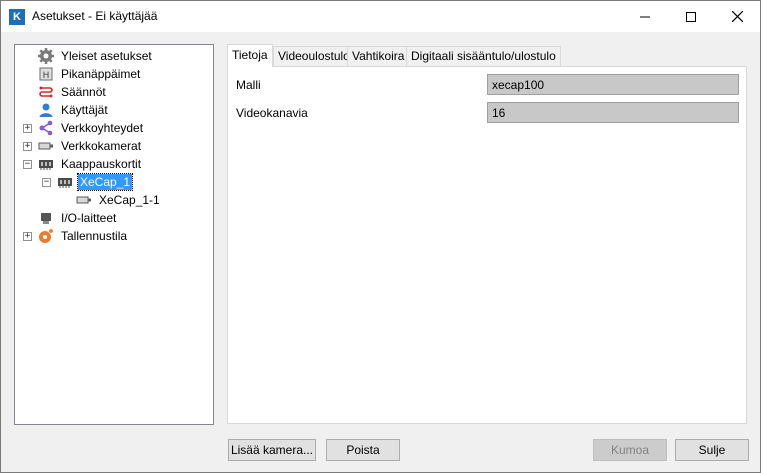  I want to click on tree-item-label: XeCap_1, so click(105, 182).